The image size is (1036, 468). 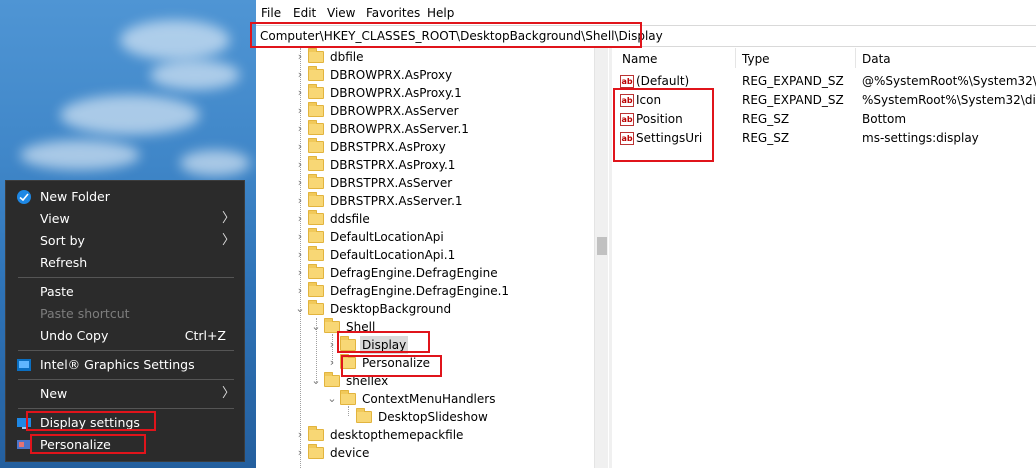 I want to click on tree-node-label: desktopthemepackfile, so click(x=397, y=435).